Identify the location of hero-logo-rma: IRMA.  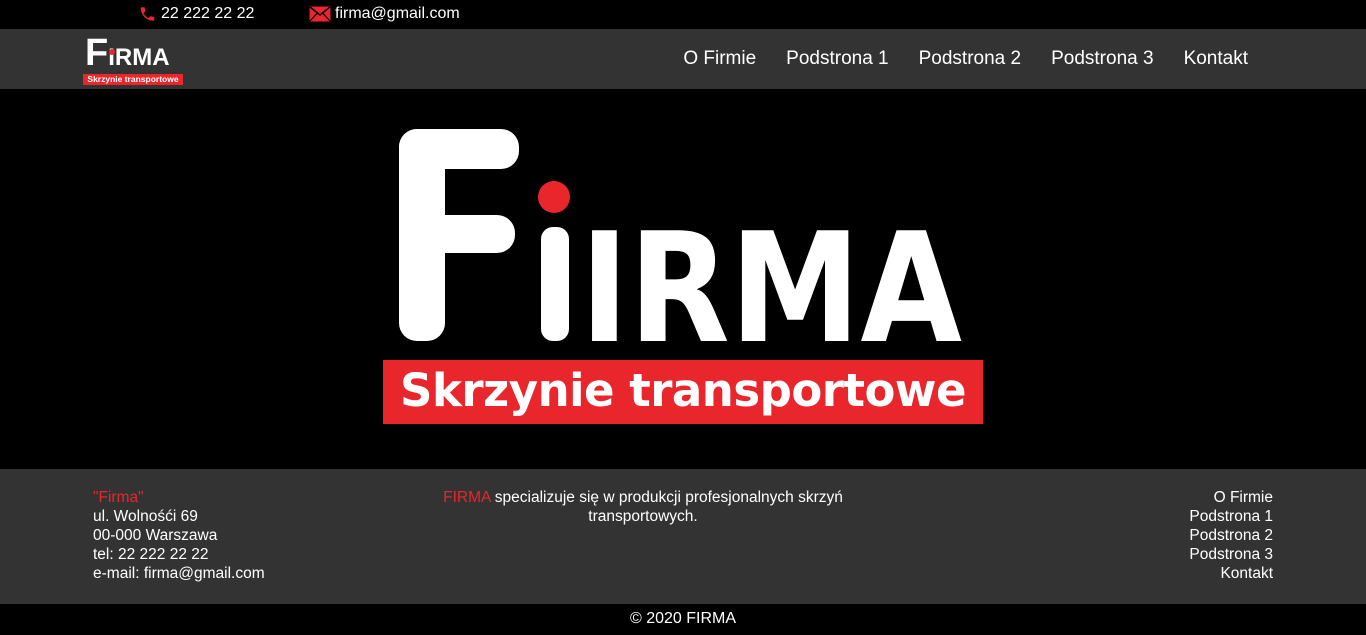
(771, 288).